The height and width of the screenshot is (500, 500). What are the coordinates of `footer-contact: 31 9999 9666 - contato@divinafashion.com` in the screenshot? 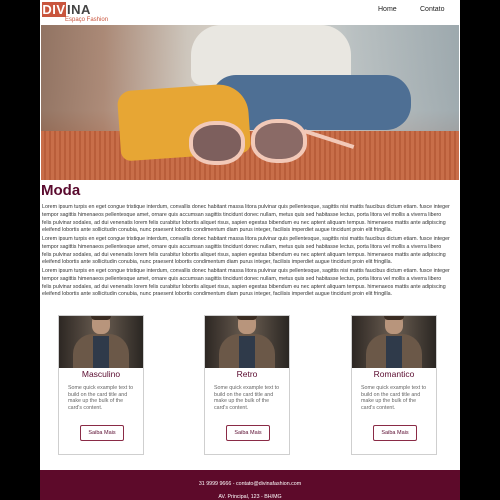 It's located at (250, 484).